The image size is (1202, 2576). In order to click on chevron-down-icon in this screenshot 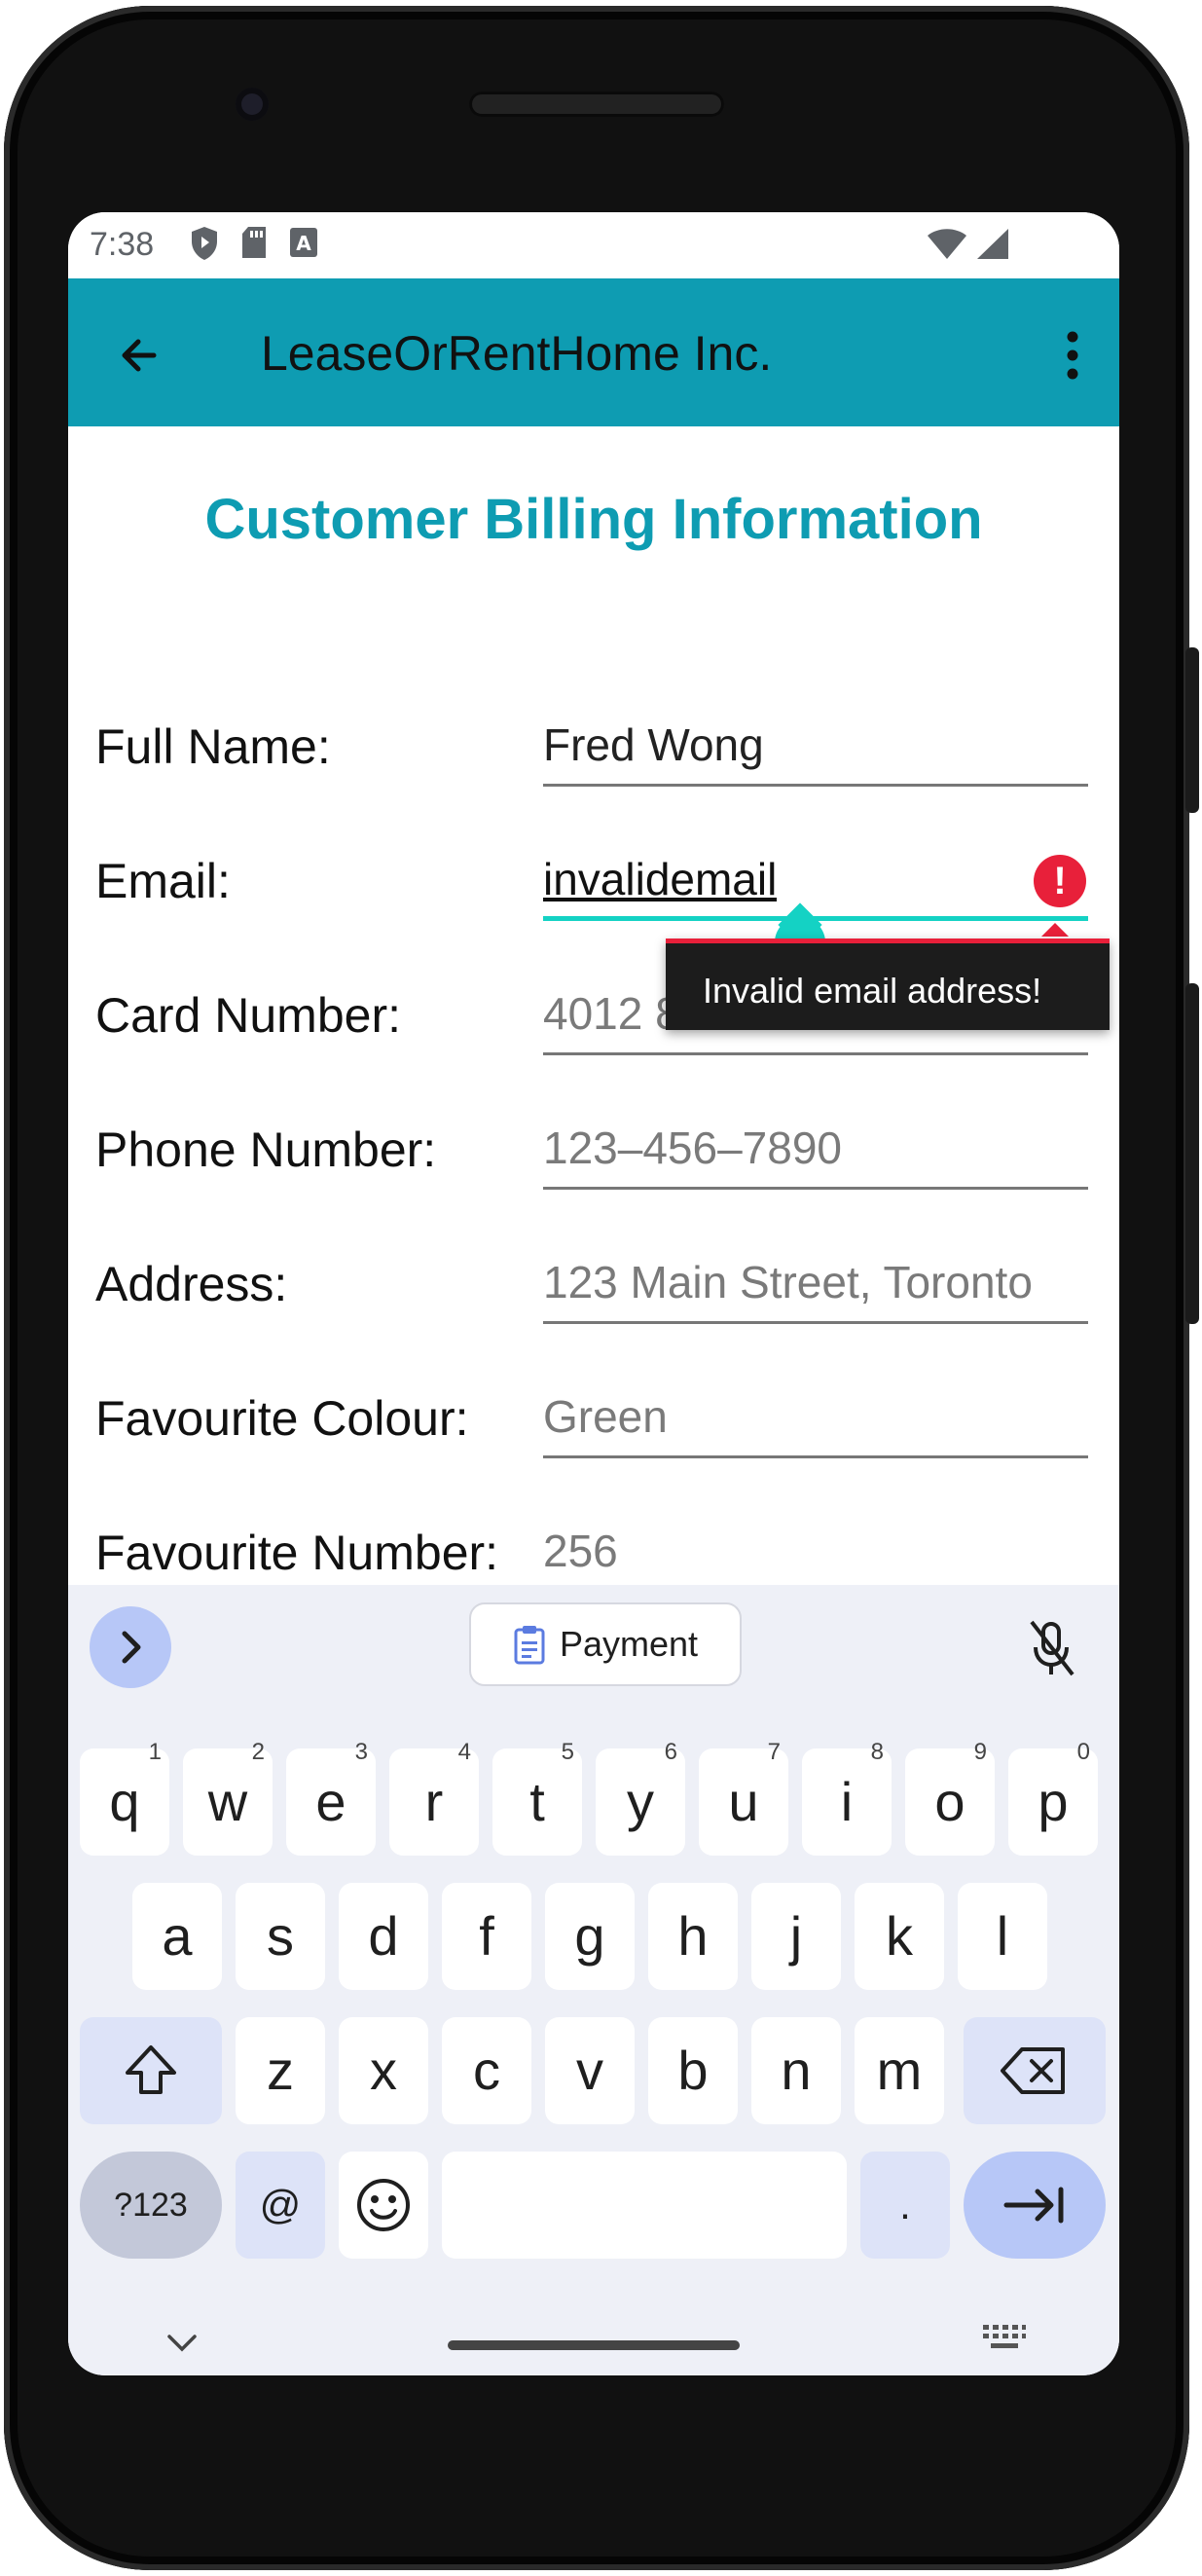, I will do `click(182, 2343)`.